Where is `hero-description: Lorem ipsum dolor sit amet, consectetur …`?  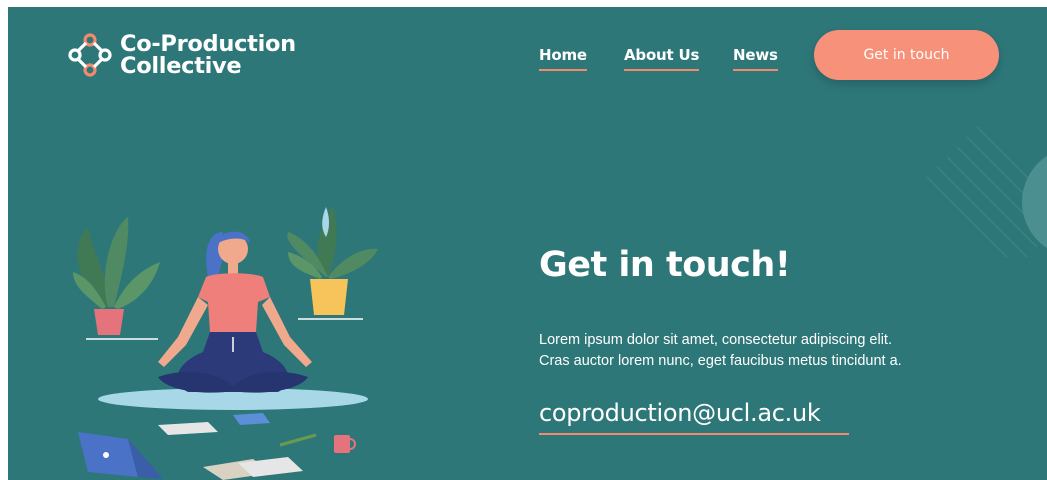
hero-description: Lorem ipsum dolor sit amet, consectetur … is located at coordinates (769, 351).